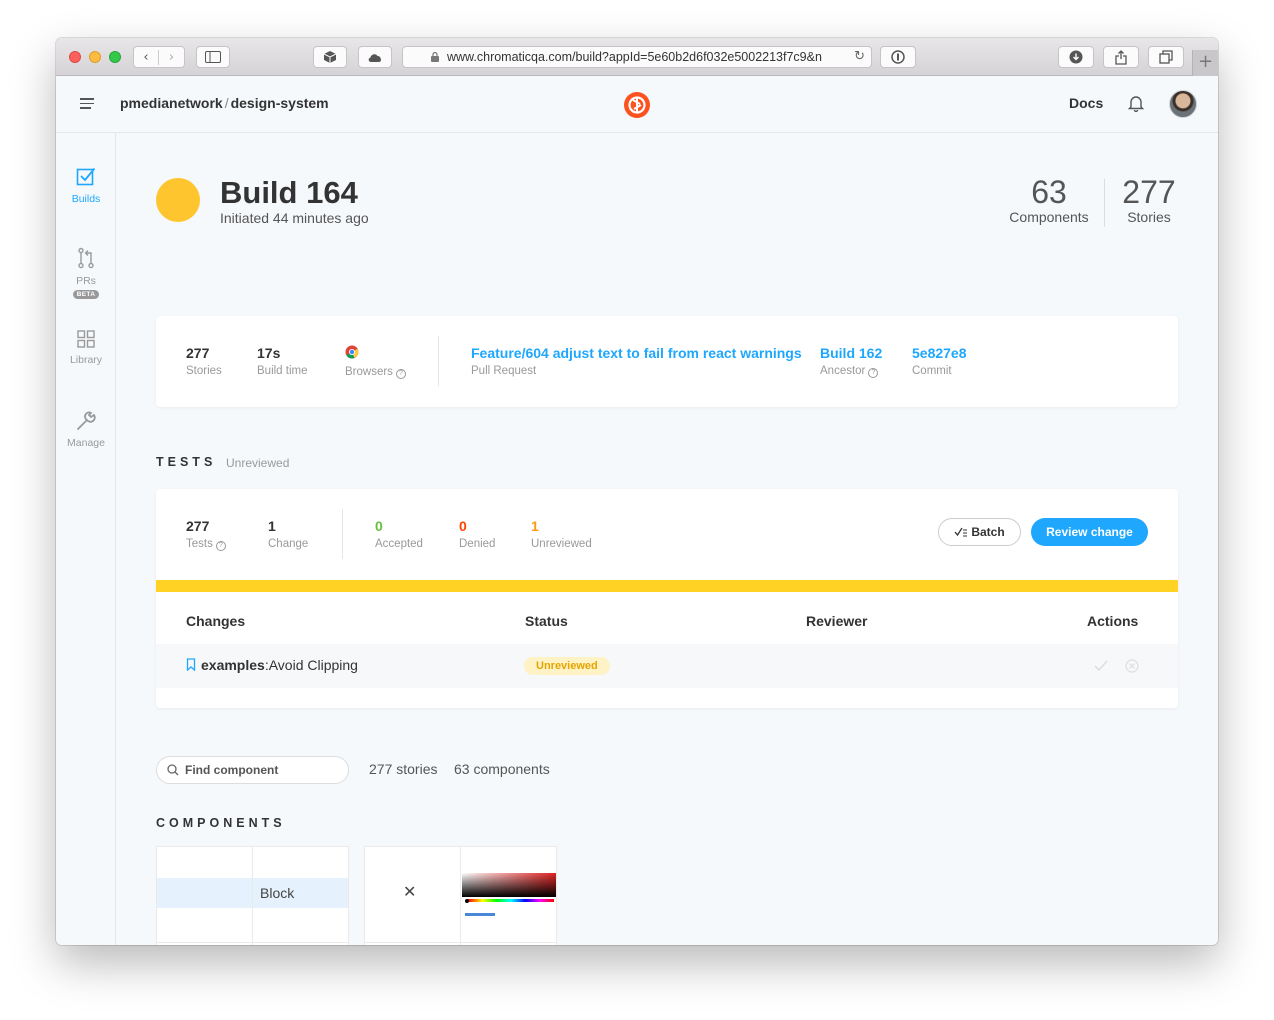  What do you see at coordinates (86, 273) in the screenshot?
I see `sidebar-item-prs: PRs BETA` at bounding box center [86, 273].